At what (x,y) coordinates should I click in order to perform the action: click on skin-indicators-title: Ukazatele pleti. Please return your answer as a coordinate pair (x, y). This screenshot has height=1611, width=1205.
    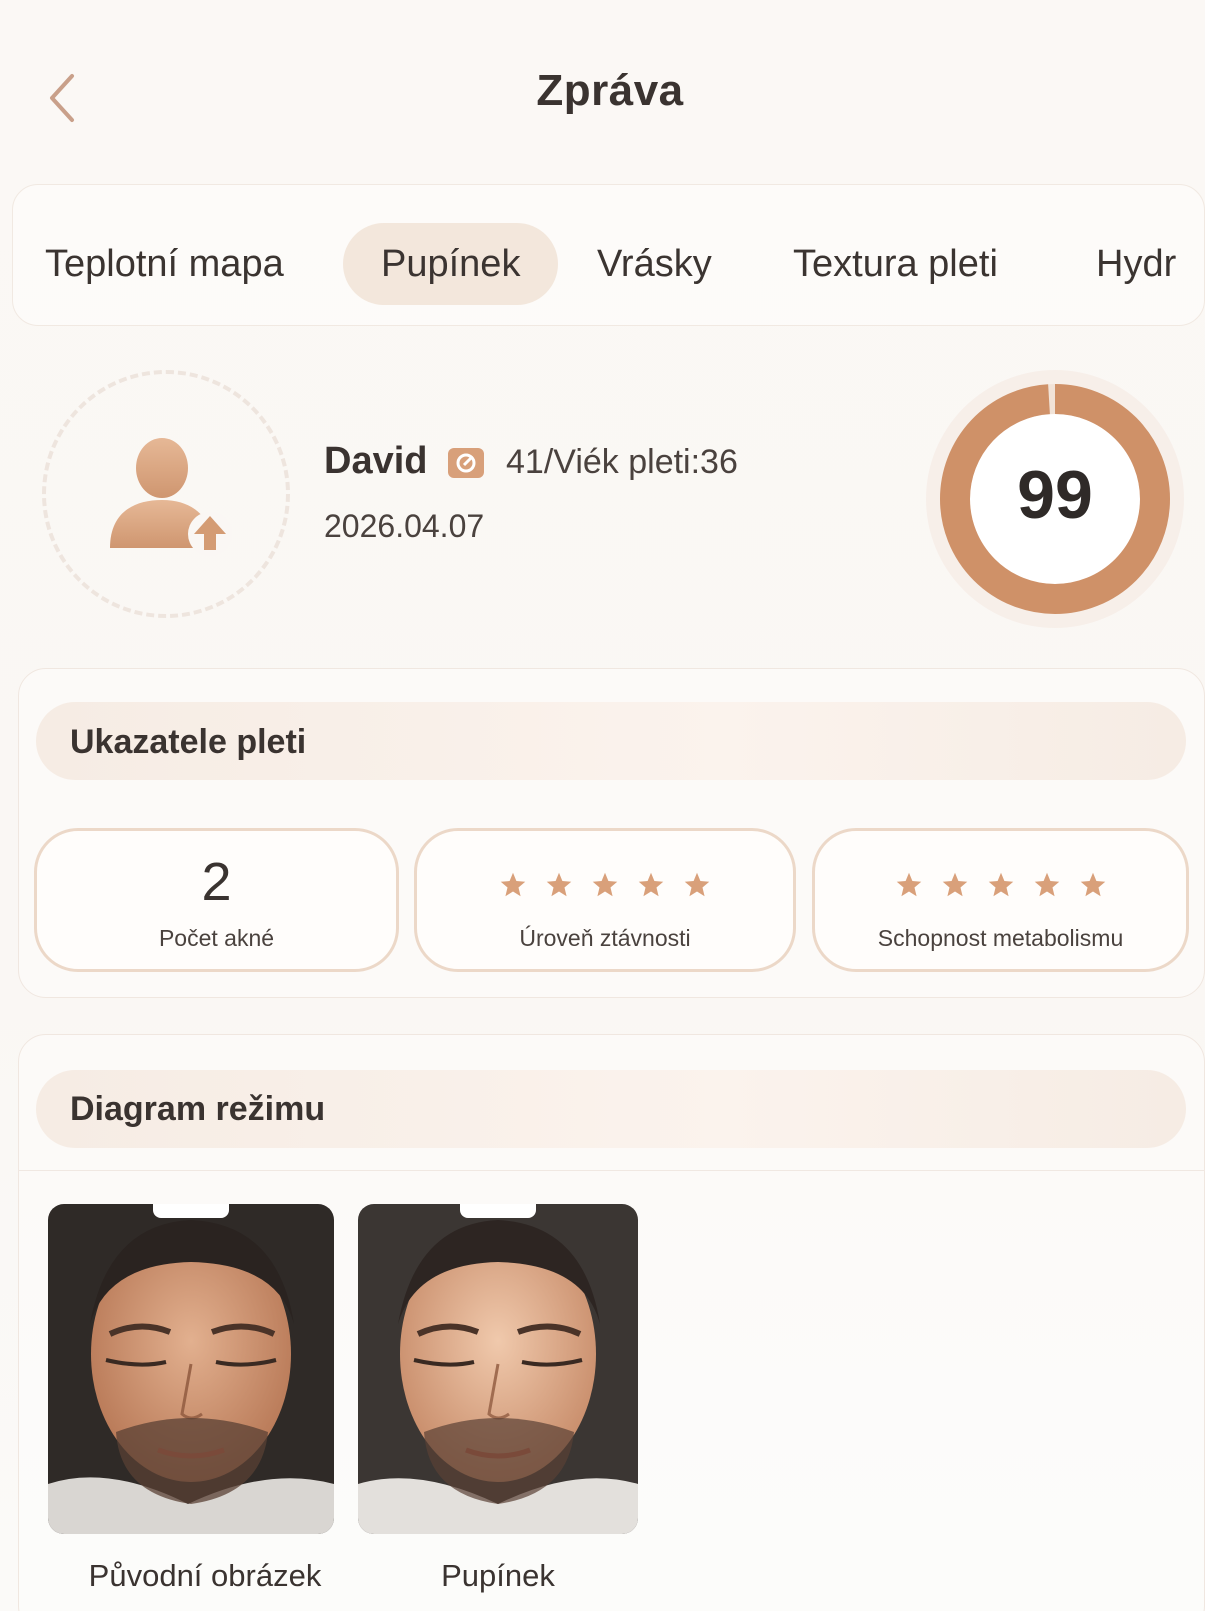
    Looking at the image, I should click on (188, 742).